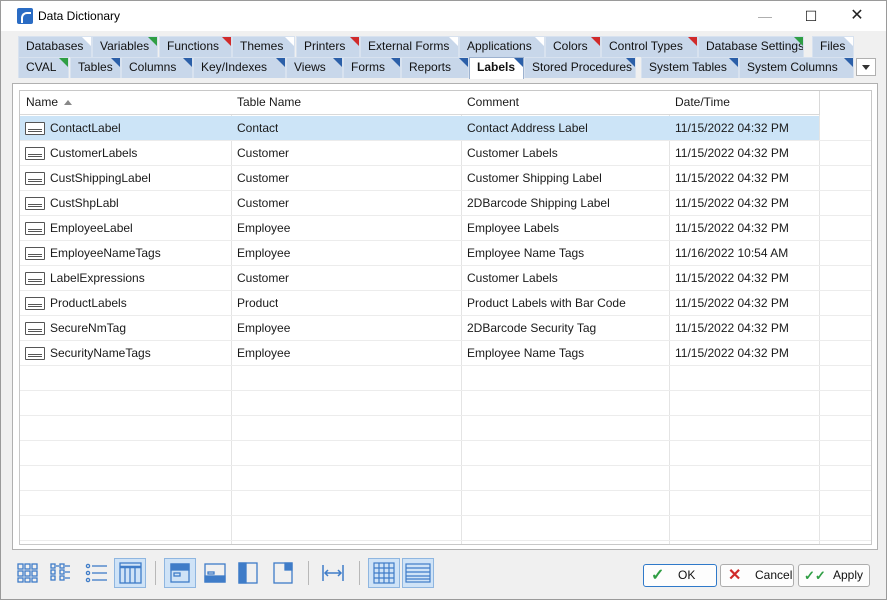  I want to click on small-icons-view-button, so click(62, 573).